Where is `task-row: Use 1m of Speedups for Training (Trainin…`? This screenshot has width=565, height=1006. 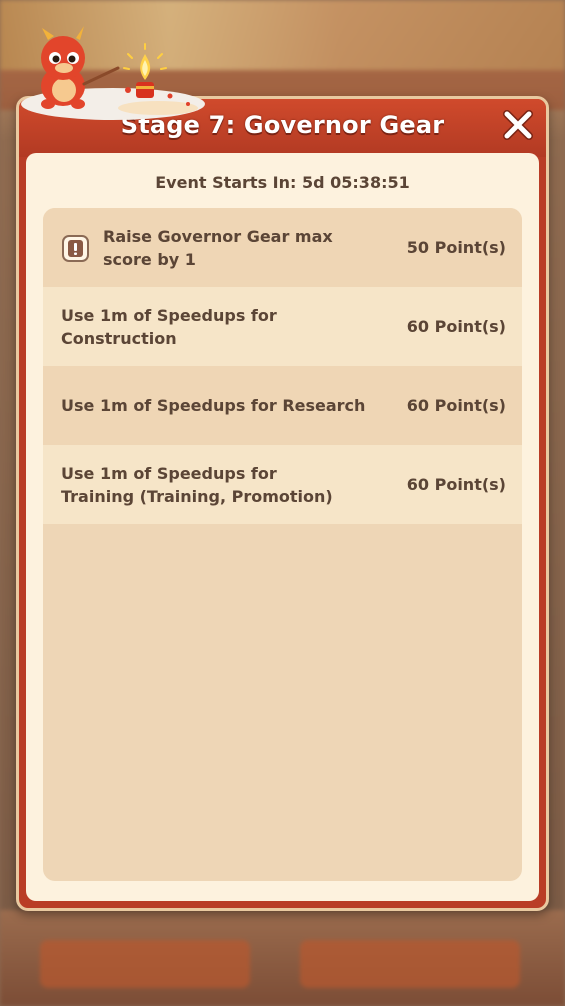 task-row: Use 1m of Speedups for Training (Trainin… is located at coordinates (282, 484).